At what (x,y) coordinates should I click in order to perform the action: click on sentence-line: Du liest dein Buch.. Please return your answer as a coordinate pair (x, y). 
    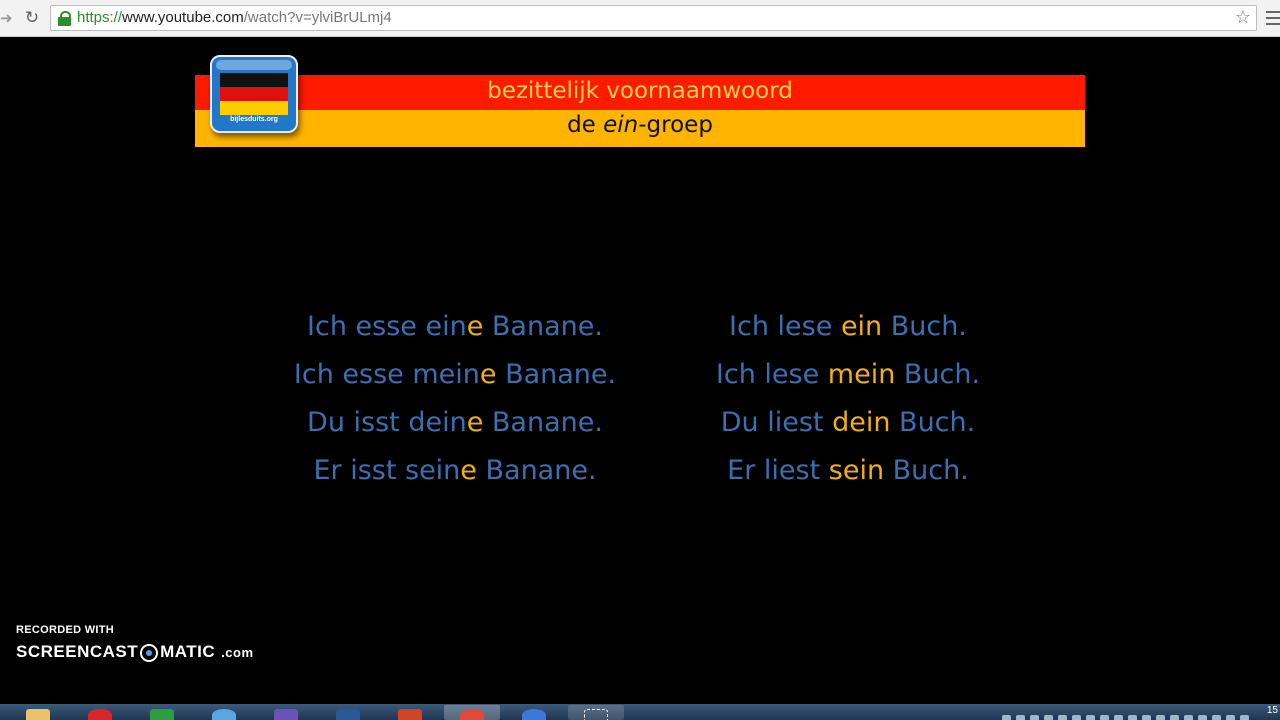
    Looking at the image, I should click on (848, 422).